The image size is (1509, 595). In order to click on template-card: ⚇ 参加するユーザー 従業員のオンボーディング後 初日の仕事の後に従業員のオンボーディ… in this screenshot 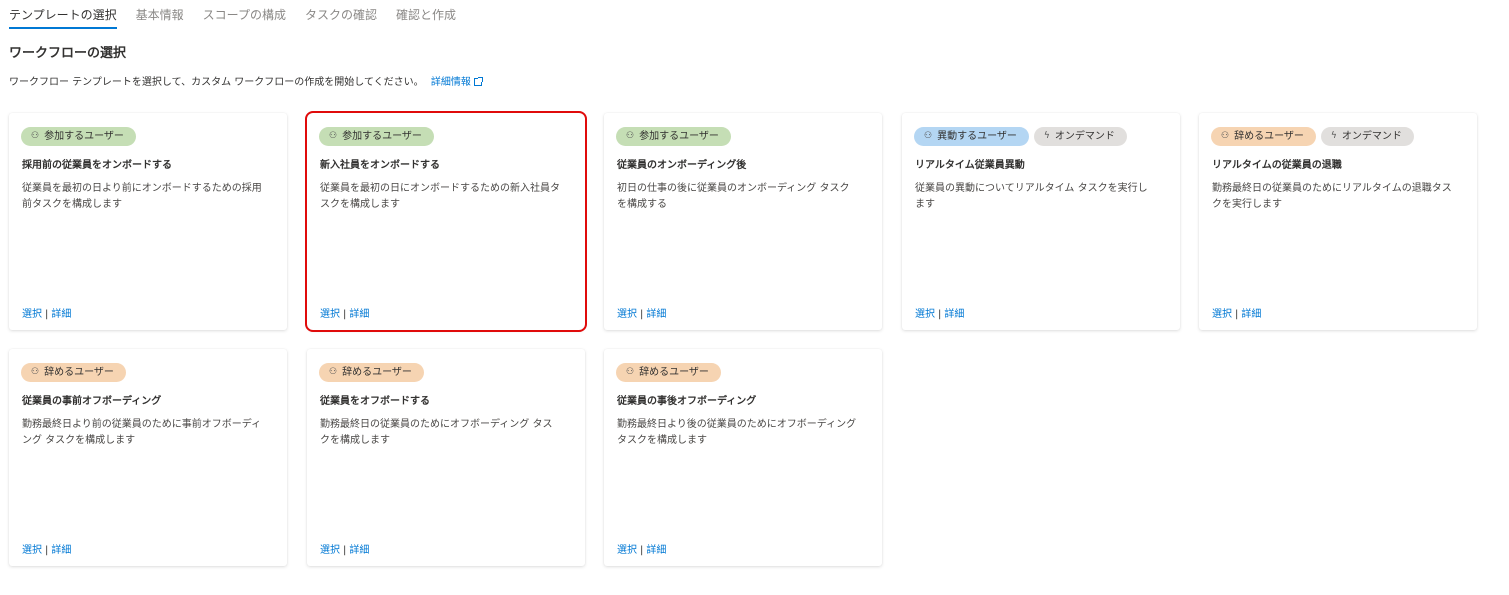, I will do `click(743, 221)`.